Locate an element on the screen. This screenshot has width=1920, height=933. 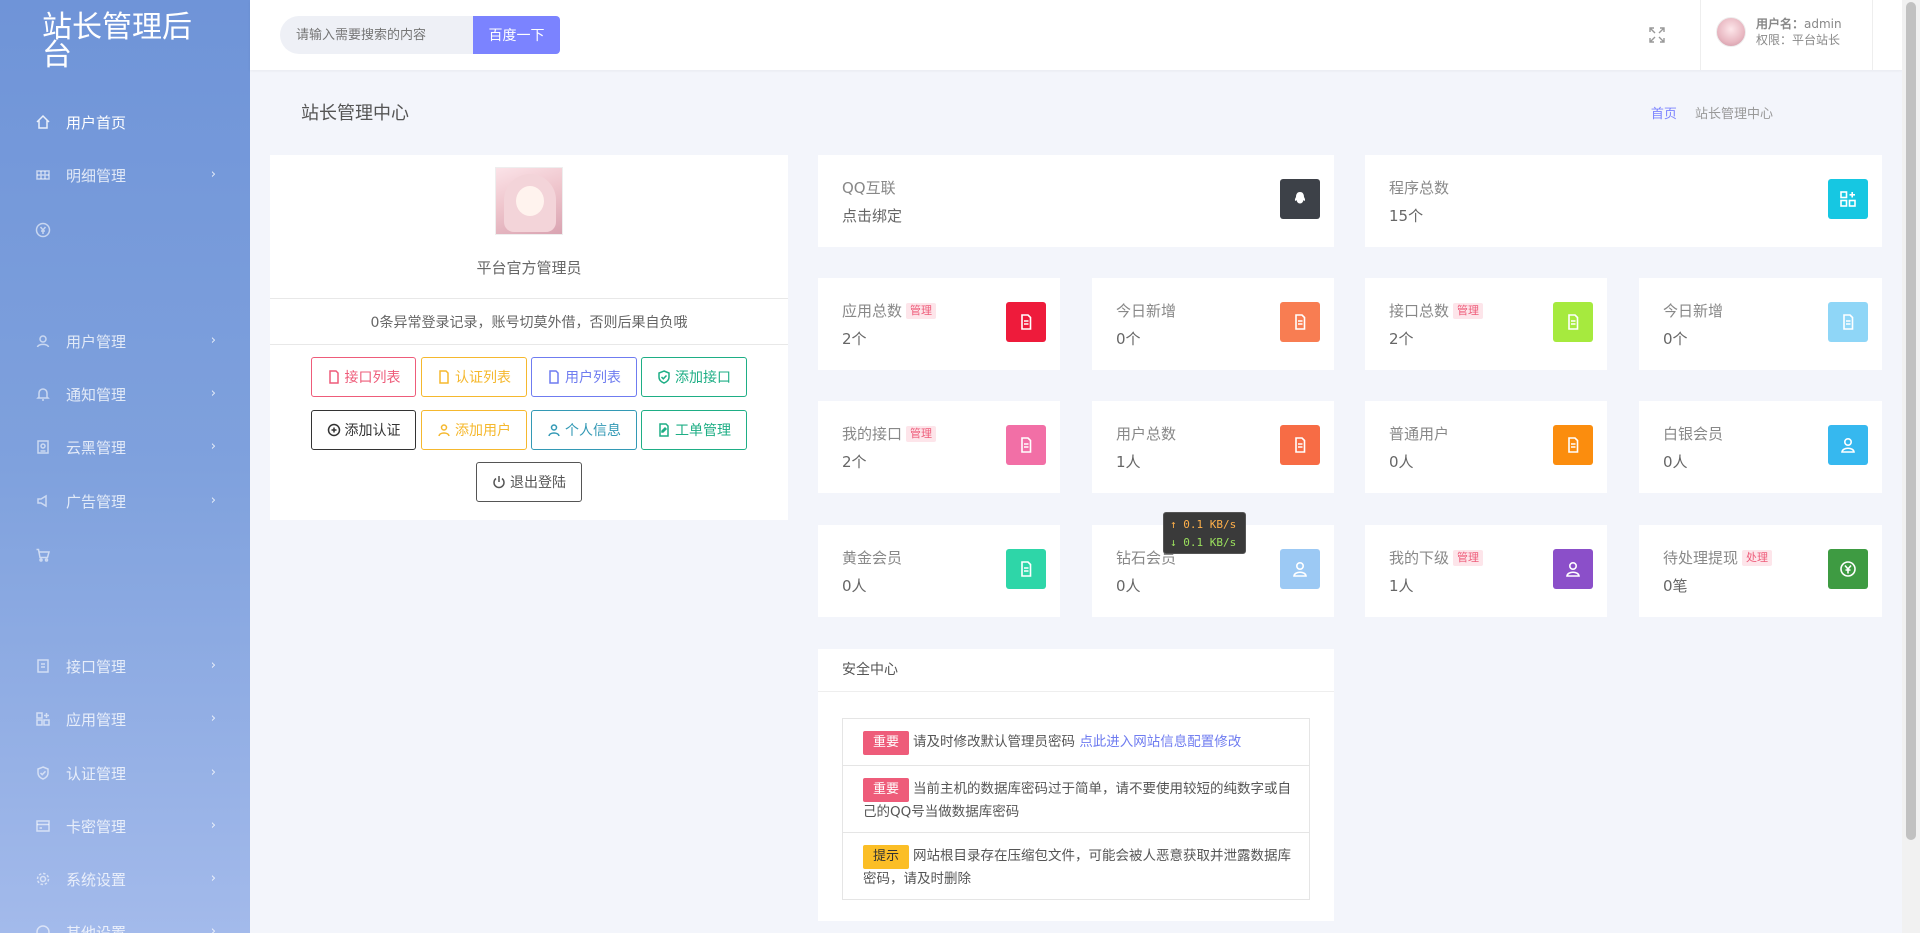
stat-card-programs: 程序总数 15个 is located at coordinates (1623, 201).